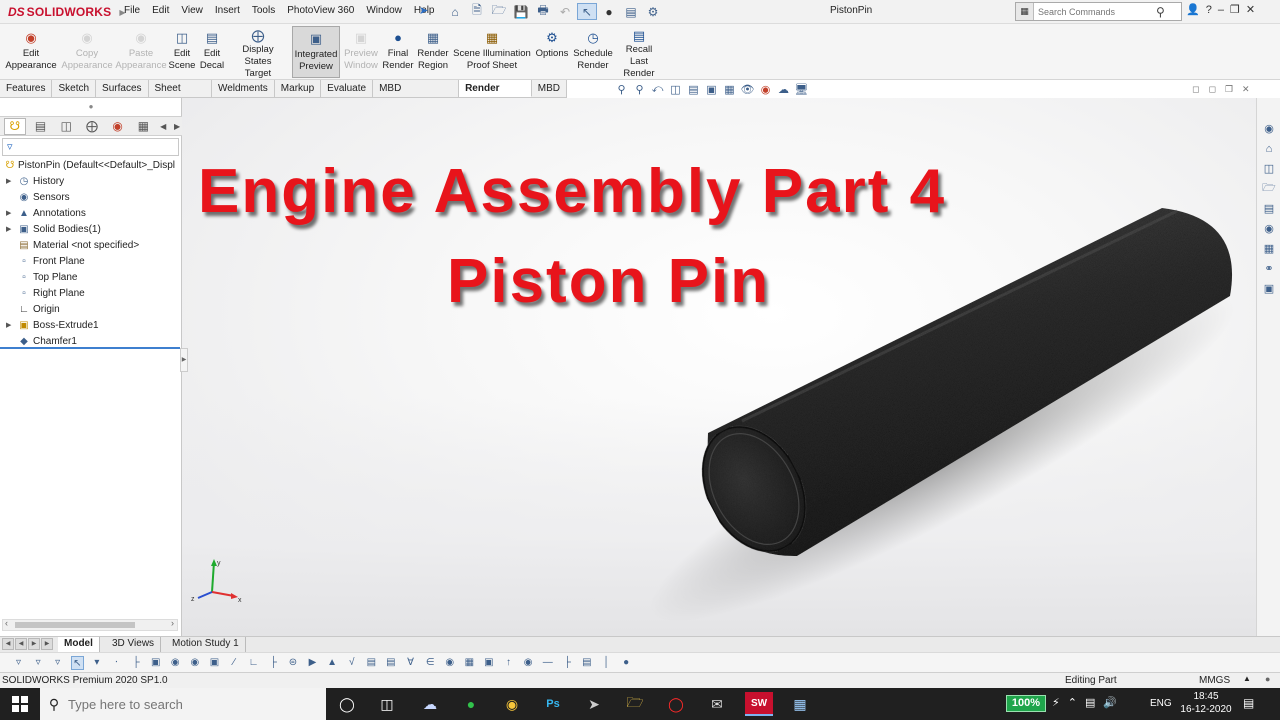 This screenshot has width=1280, height=720. What do you see at coordinates (91, 198) in the screenshot?
I see `tree-item-sensors: ◉ Sensors` at bounding box center [91, 198].